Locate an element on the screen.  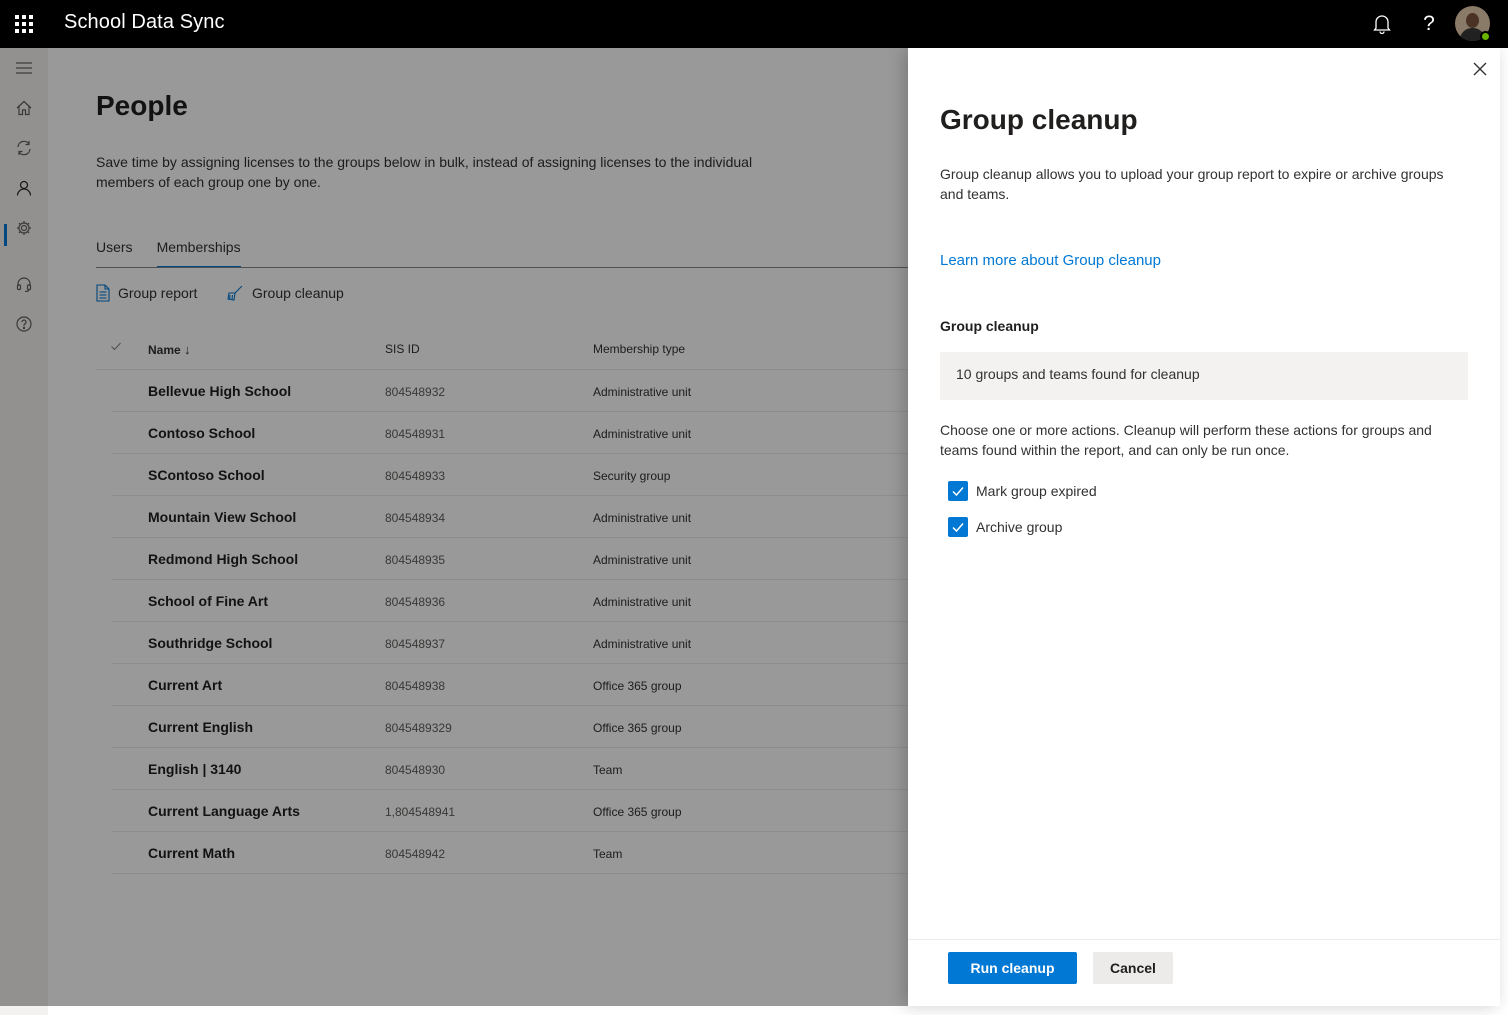
tabs-divider is located at coordinates (526, 267).